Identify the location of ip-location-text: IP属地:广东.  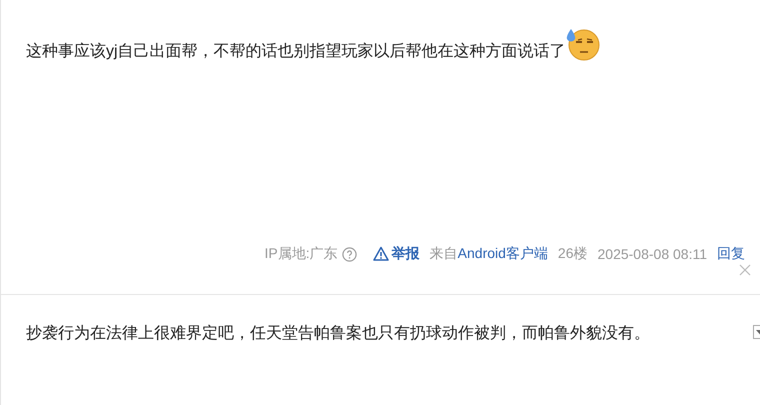
(301, 254).